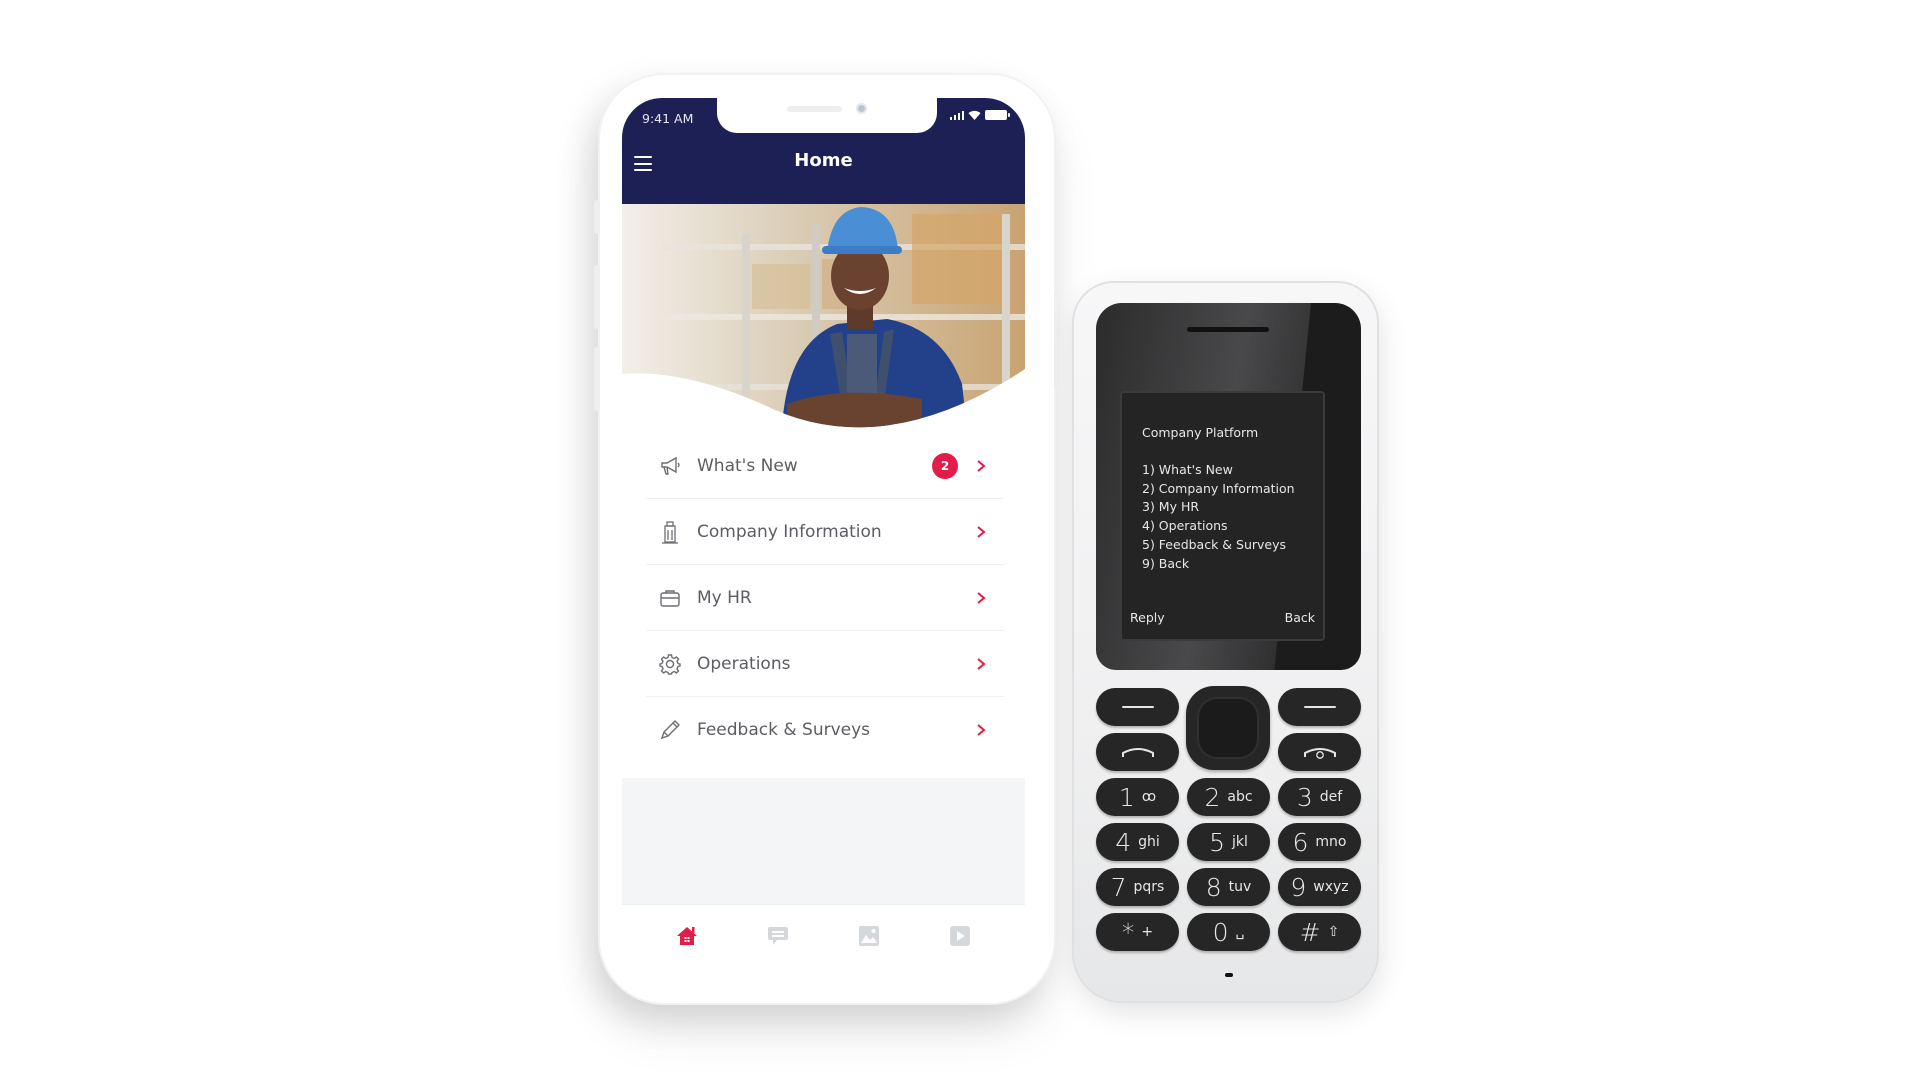 This screenshot has height=1080, width=1920. What do you see at coordinates (1126, 797) in the screenshot?
I see `key-number: 1` at bounding box center [1126, 797].